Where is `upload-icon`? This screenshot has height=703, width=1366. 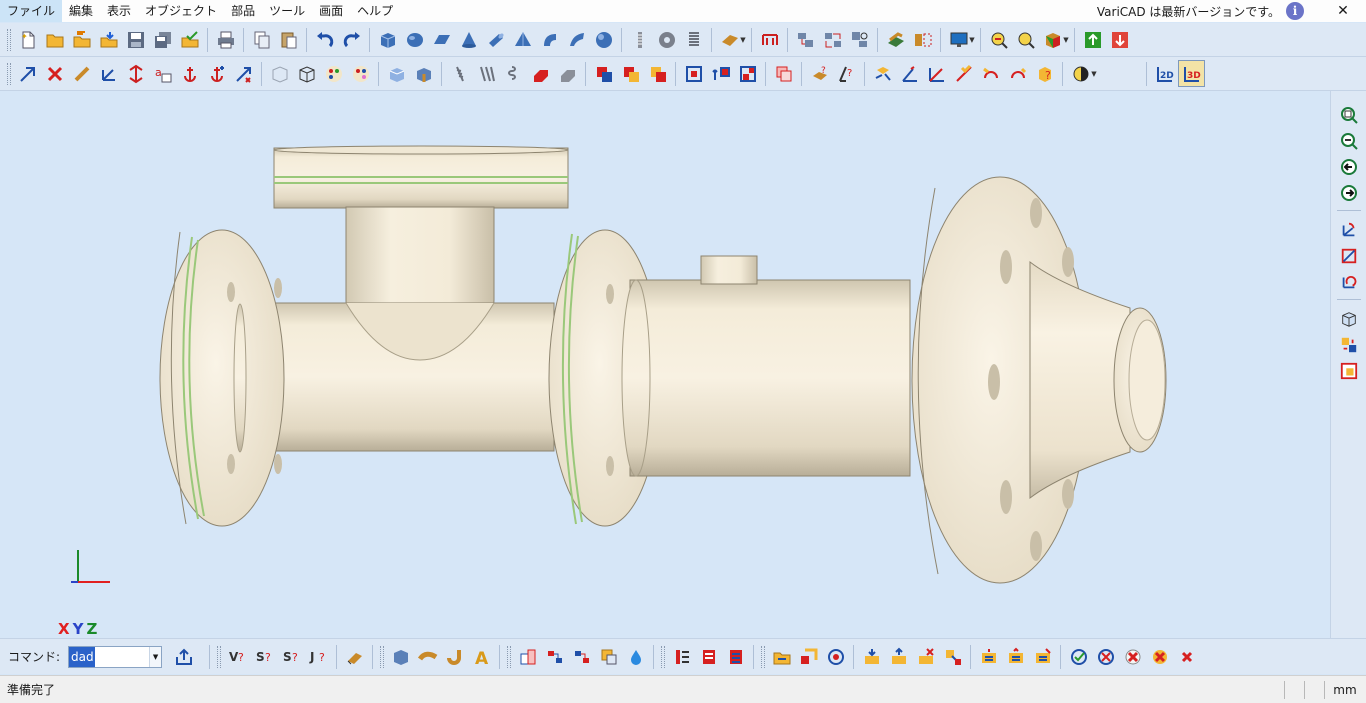 upload-icon is located at coordinates (183, 656).